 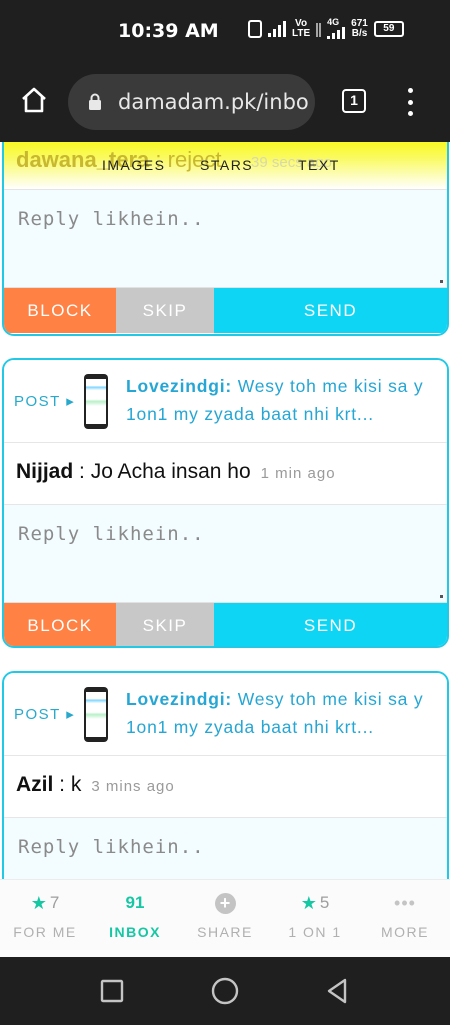 I want to click on nav-count: 91, so click(x=135, y=902).